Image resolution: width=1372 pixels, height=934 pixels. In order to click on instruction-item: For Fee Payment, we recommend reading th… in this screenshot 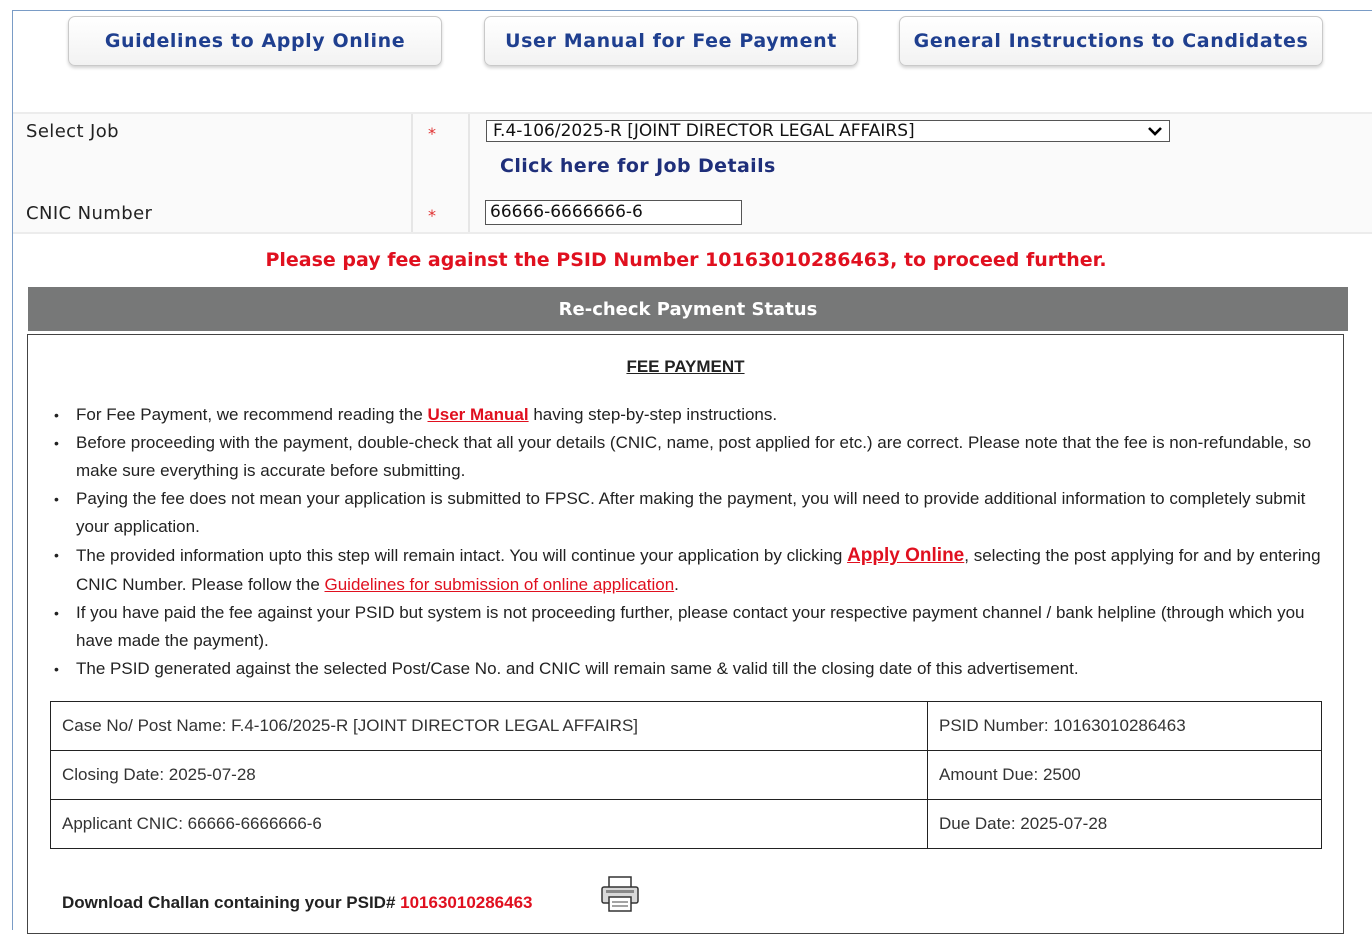, I will do `click(687, 415)`.